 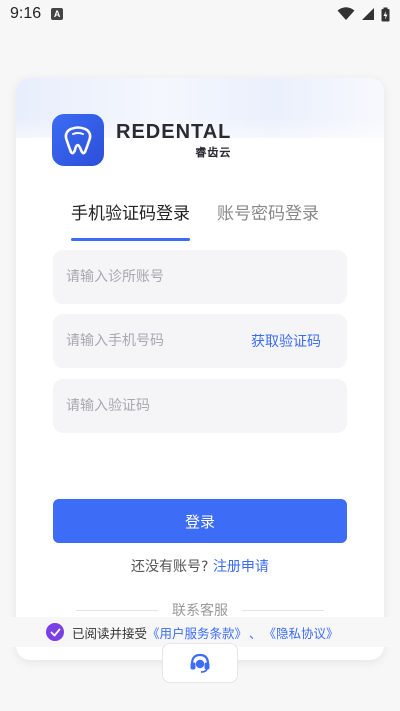 I want to click on battery-icon, so click(x=385, y=14).